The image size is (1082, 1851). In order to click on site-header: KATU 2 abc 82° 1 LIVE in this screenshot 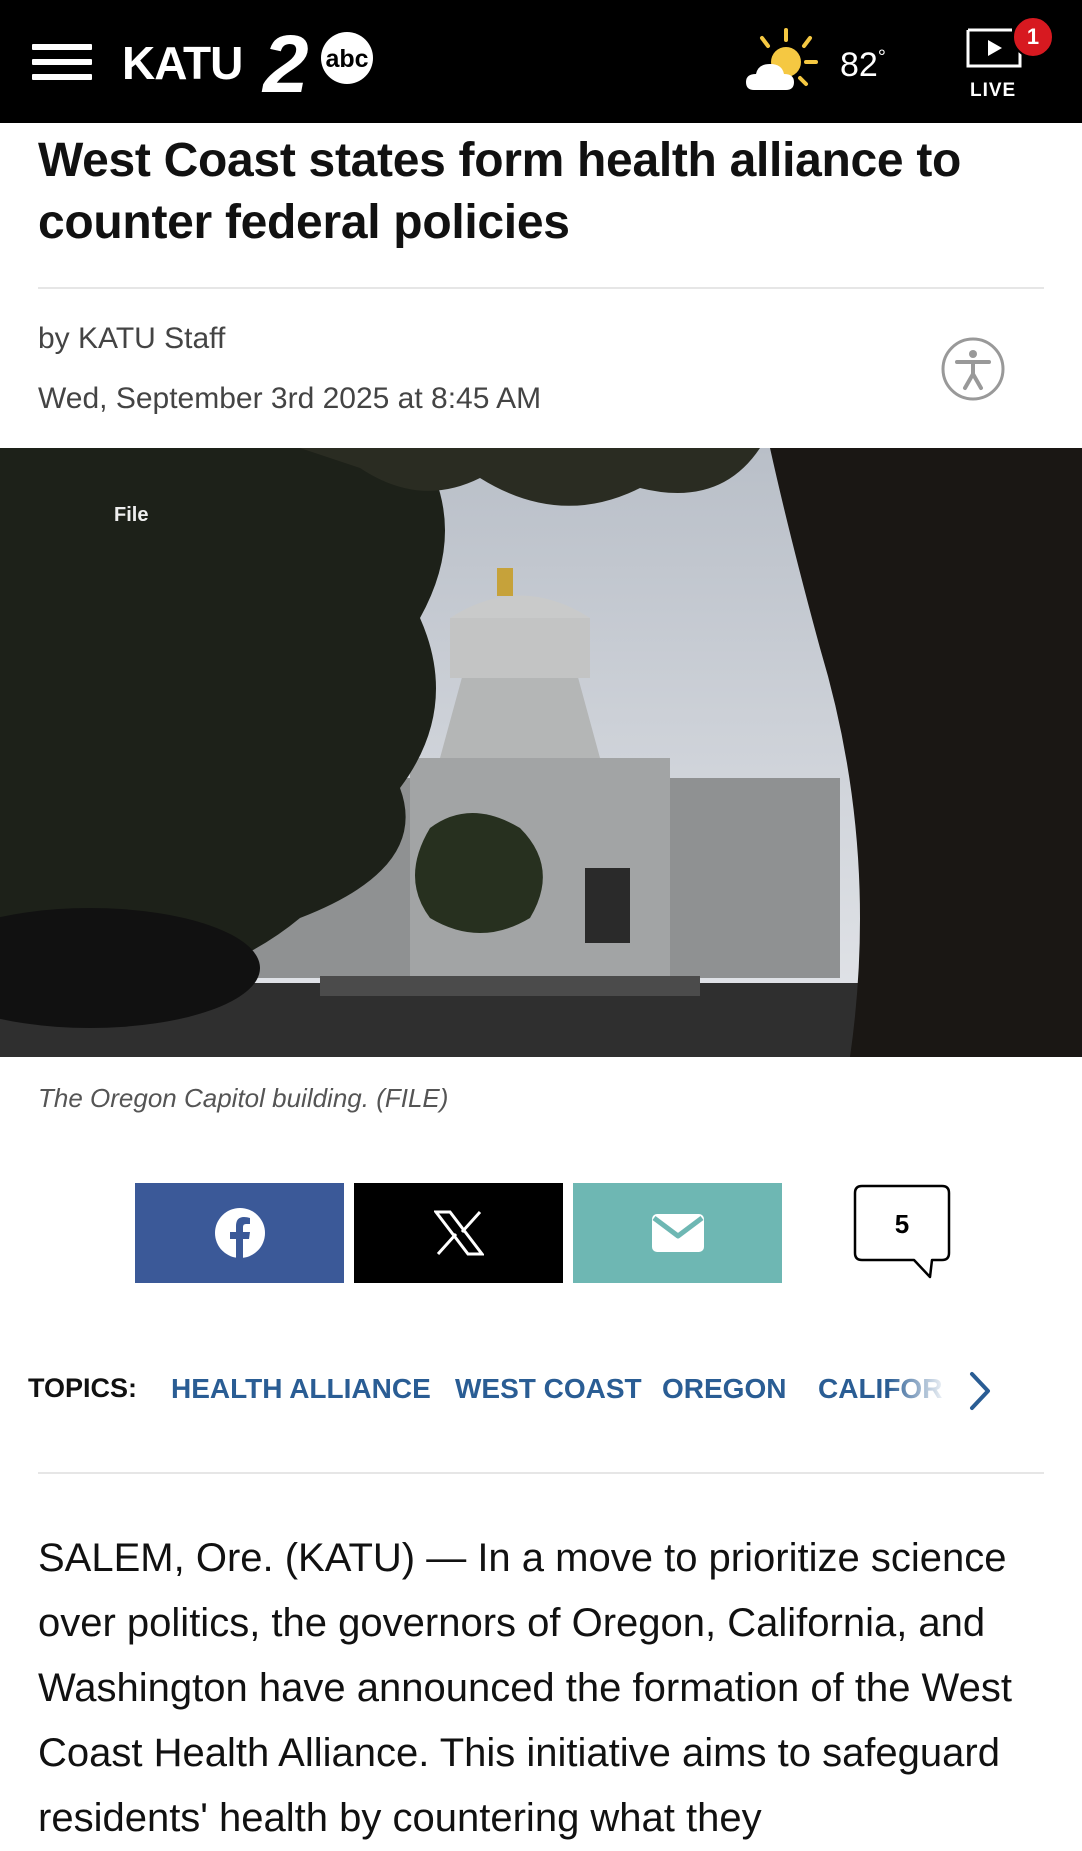, I will do `click(541, 61)`.